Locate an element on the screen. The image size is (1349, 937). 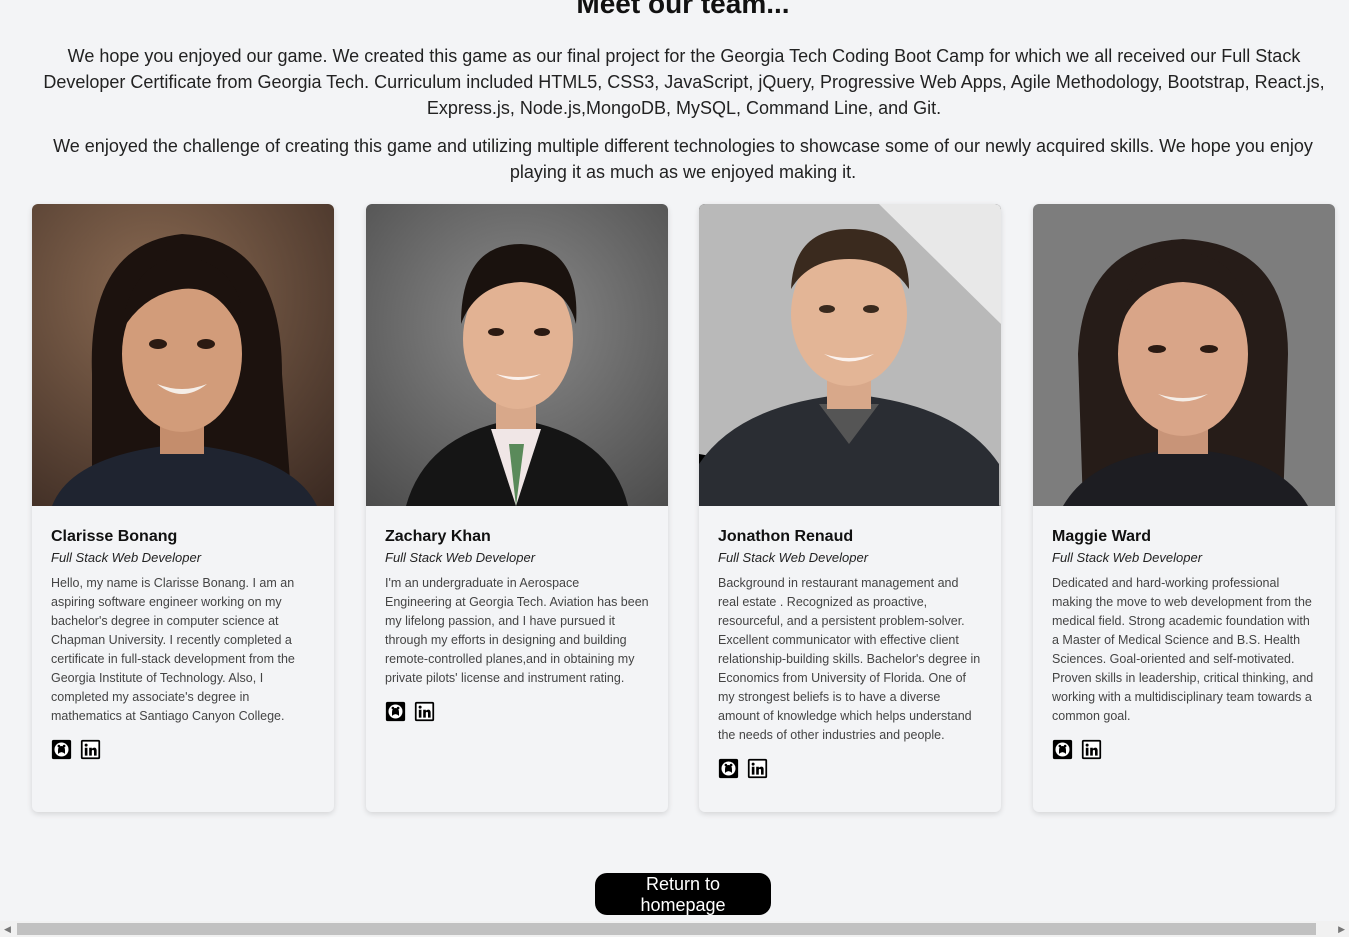
return-homepage-button: Return to homepage is located at coordinates (683, 894).